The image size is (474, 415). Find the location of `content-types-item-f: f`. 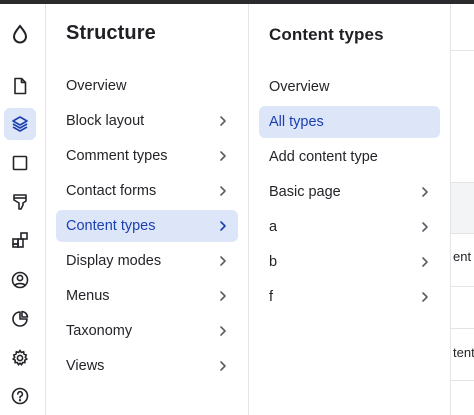

content-types-item-f: f is located at coordinates (349, 297).